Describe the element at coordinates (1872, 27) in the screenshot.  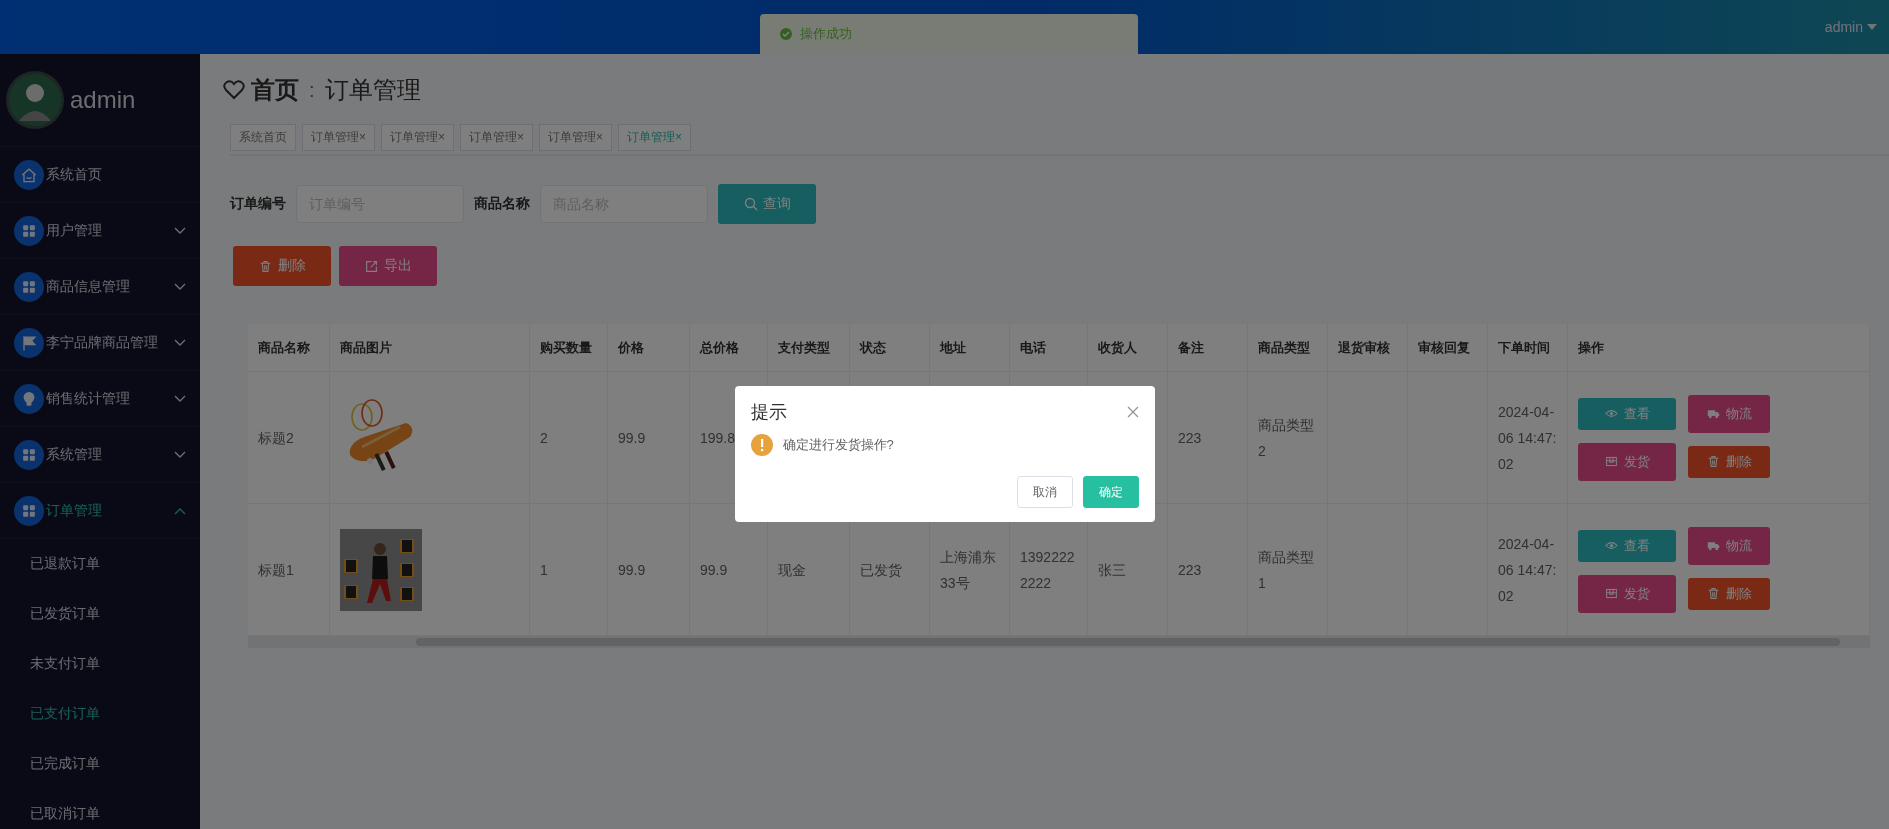
I see `caret-icon` at that location.